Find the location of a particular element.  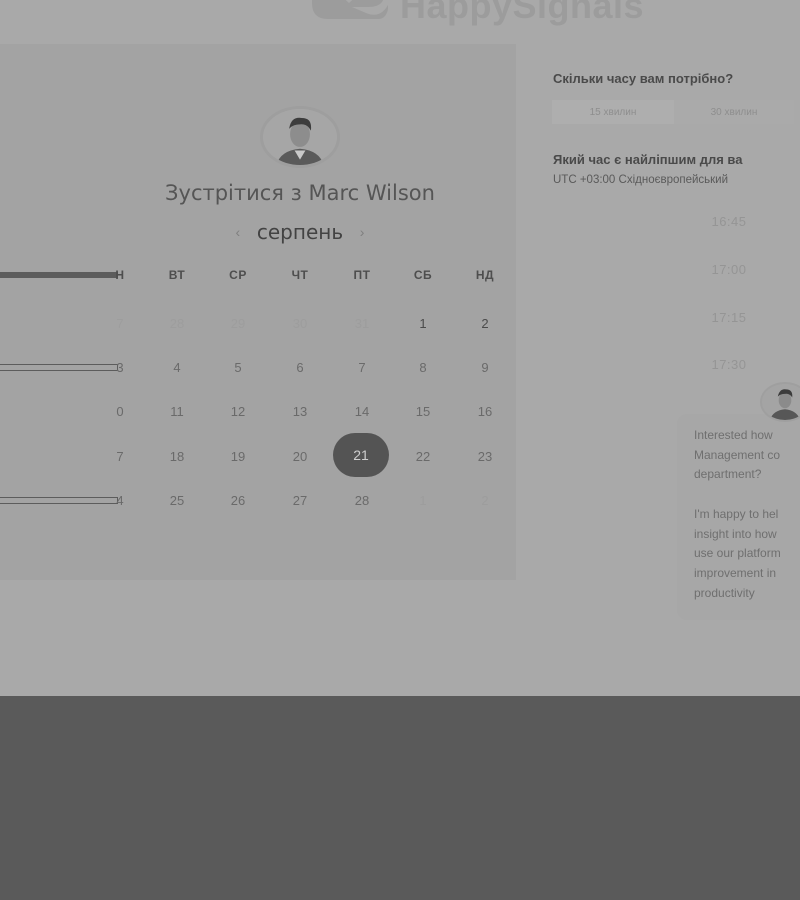

calendar-day: 23 is located at coordinates (485, 456).